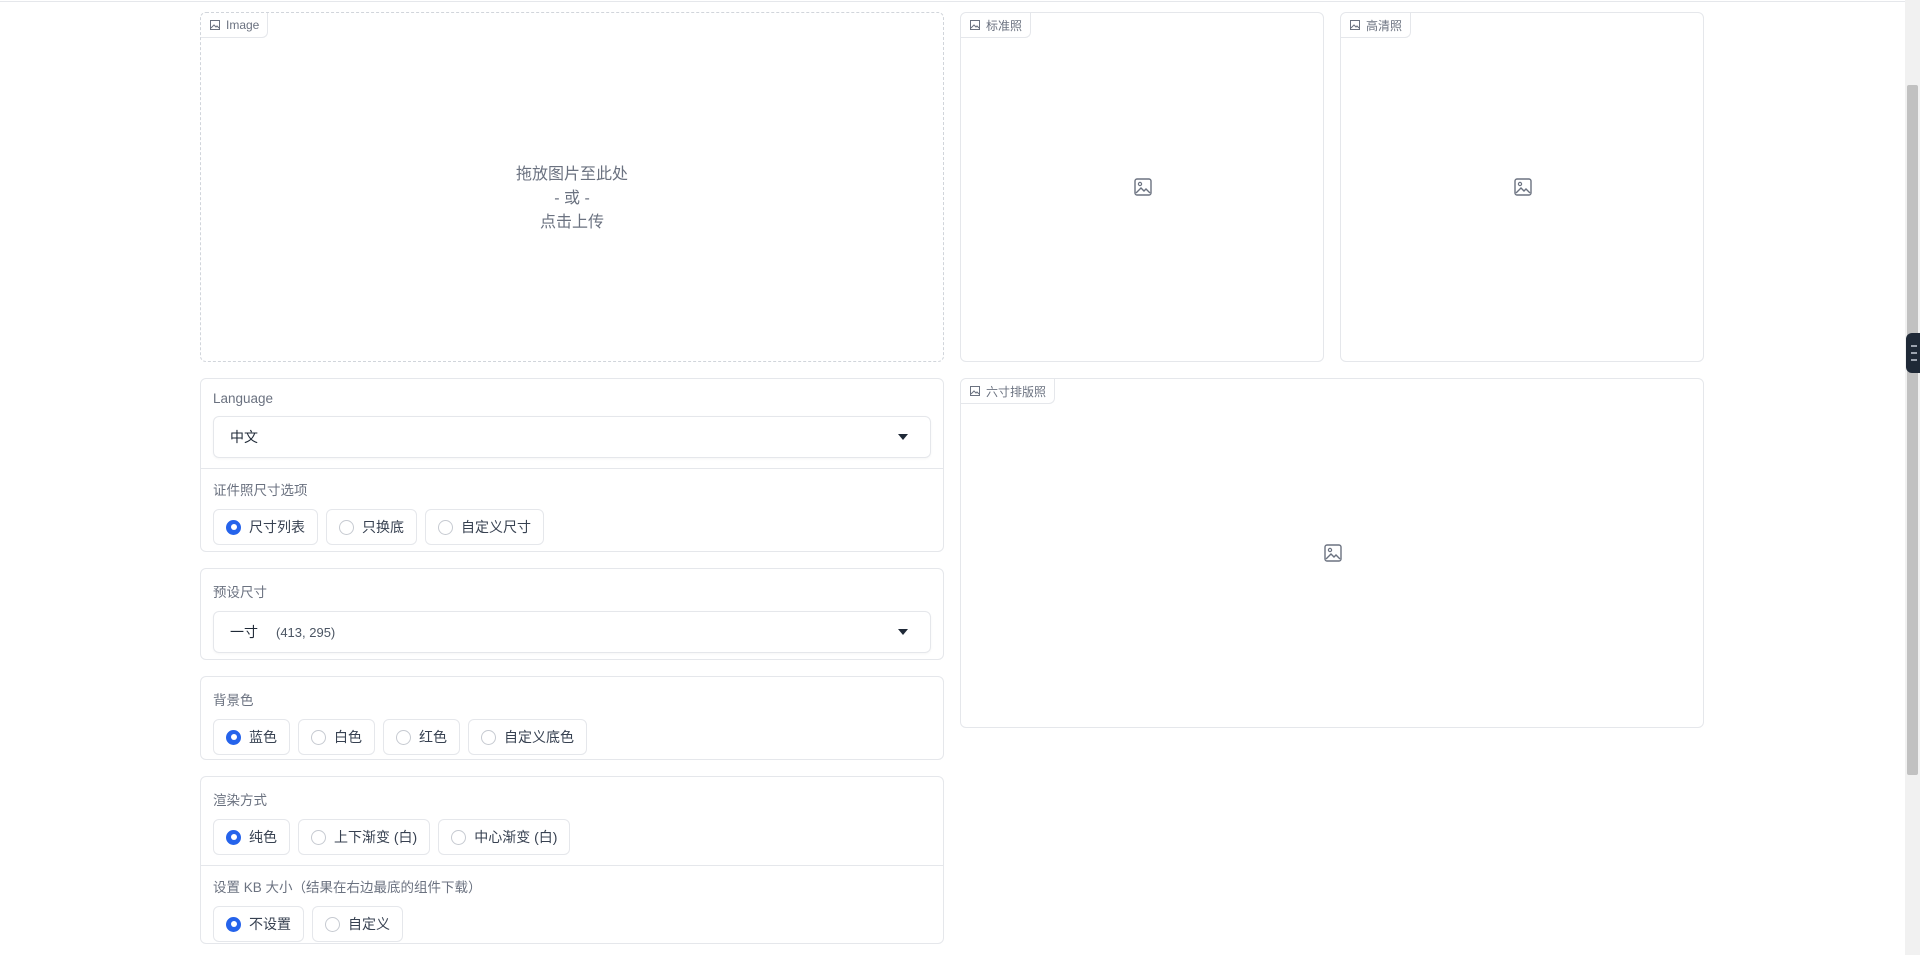 The height and width of the screenshot is (955, 1920). Describe the element at coordinates (347, 887) in the screenshot. I see `kb-size-label: 设置 KB 大小（结果在右边最底的组件下载）` at that location.